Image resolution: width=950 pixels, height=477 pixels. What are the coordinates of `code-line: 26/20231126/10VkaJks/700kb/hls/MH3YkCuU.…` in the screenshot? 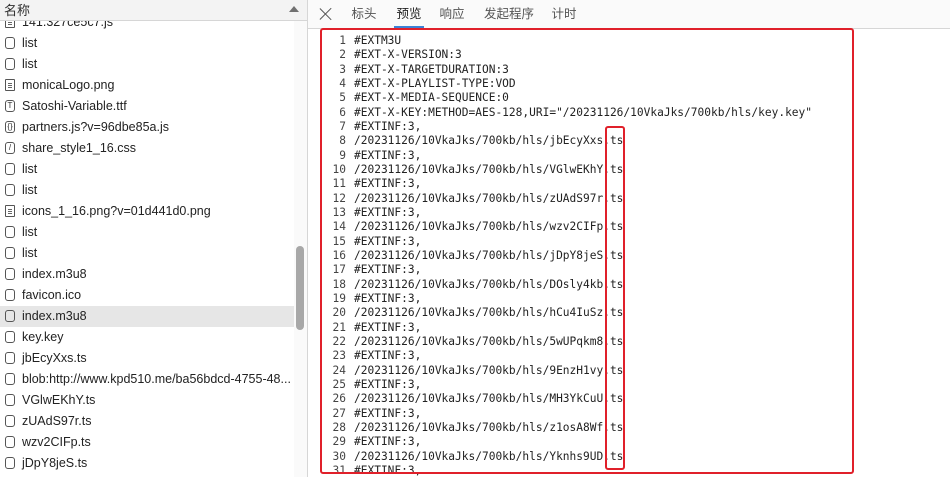 It's located at (466, 399).